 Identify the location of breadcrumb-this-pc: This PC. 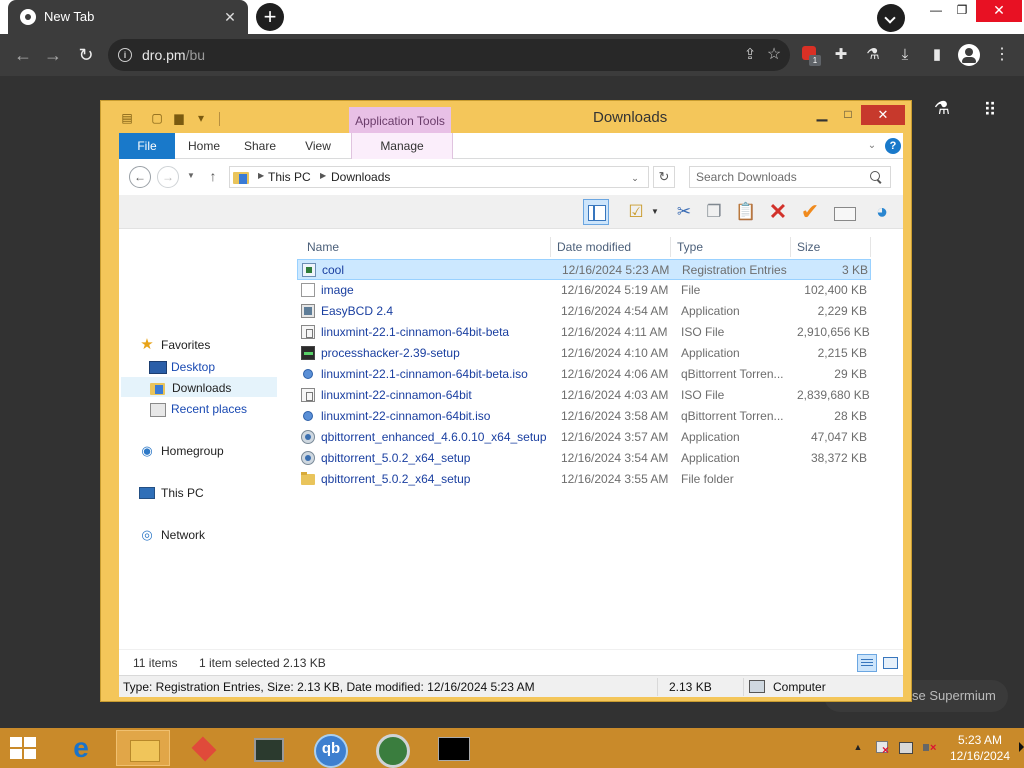
(289, 177).